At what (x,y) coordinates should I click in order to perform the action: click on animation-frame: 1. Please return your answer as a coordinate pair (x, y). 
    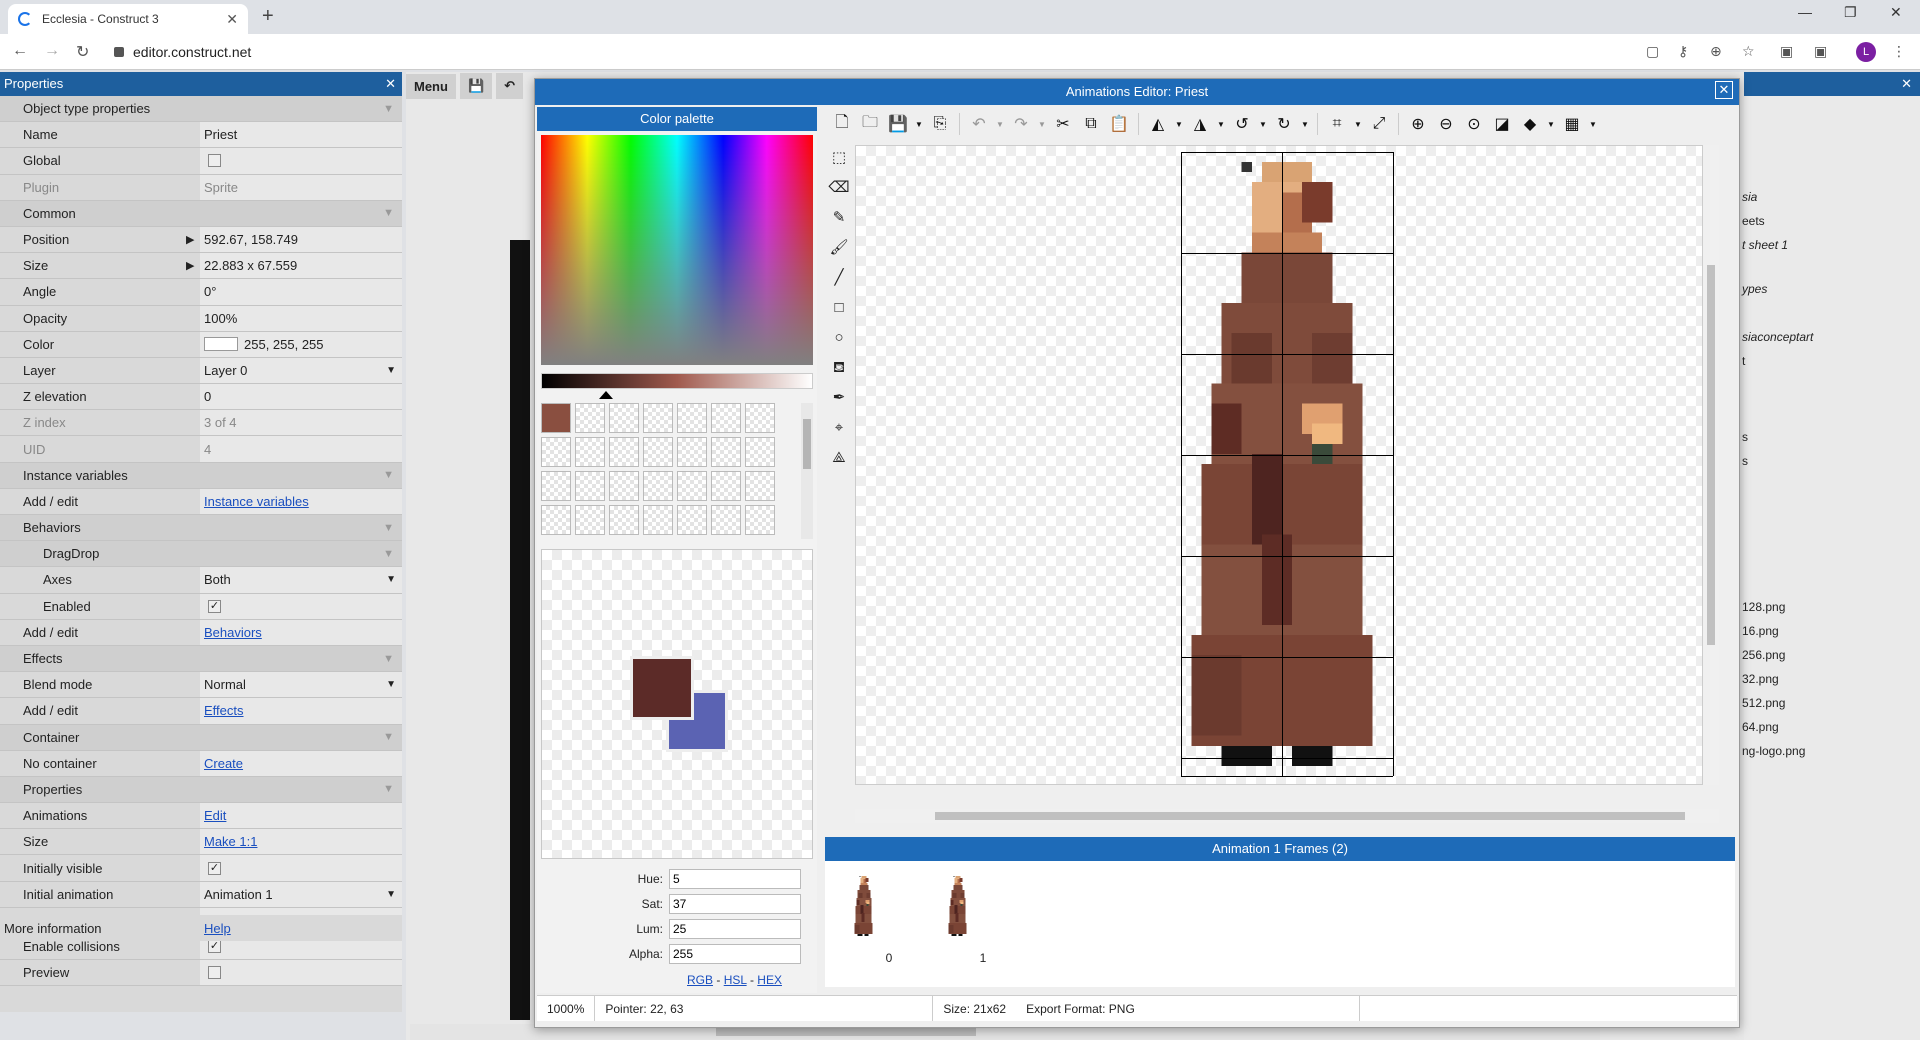
    Looking at the image, I should click on (959, 920).